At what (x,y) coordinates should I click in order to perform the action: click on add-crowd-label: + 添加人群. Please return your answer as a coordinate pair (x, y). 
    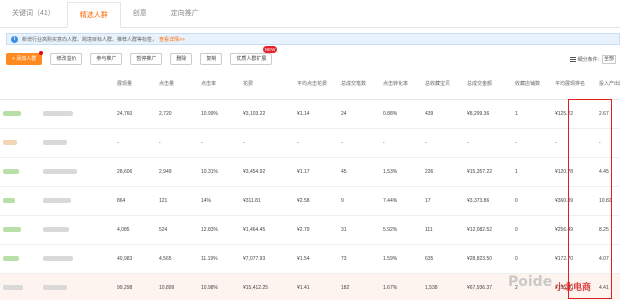
    Looking at the image, I should click on (24, 59).